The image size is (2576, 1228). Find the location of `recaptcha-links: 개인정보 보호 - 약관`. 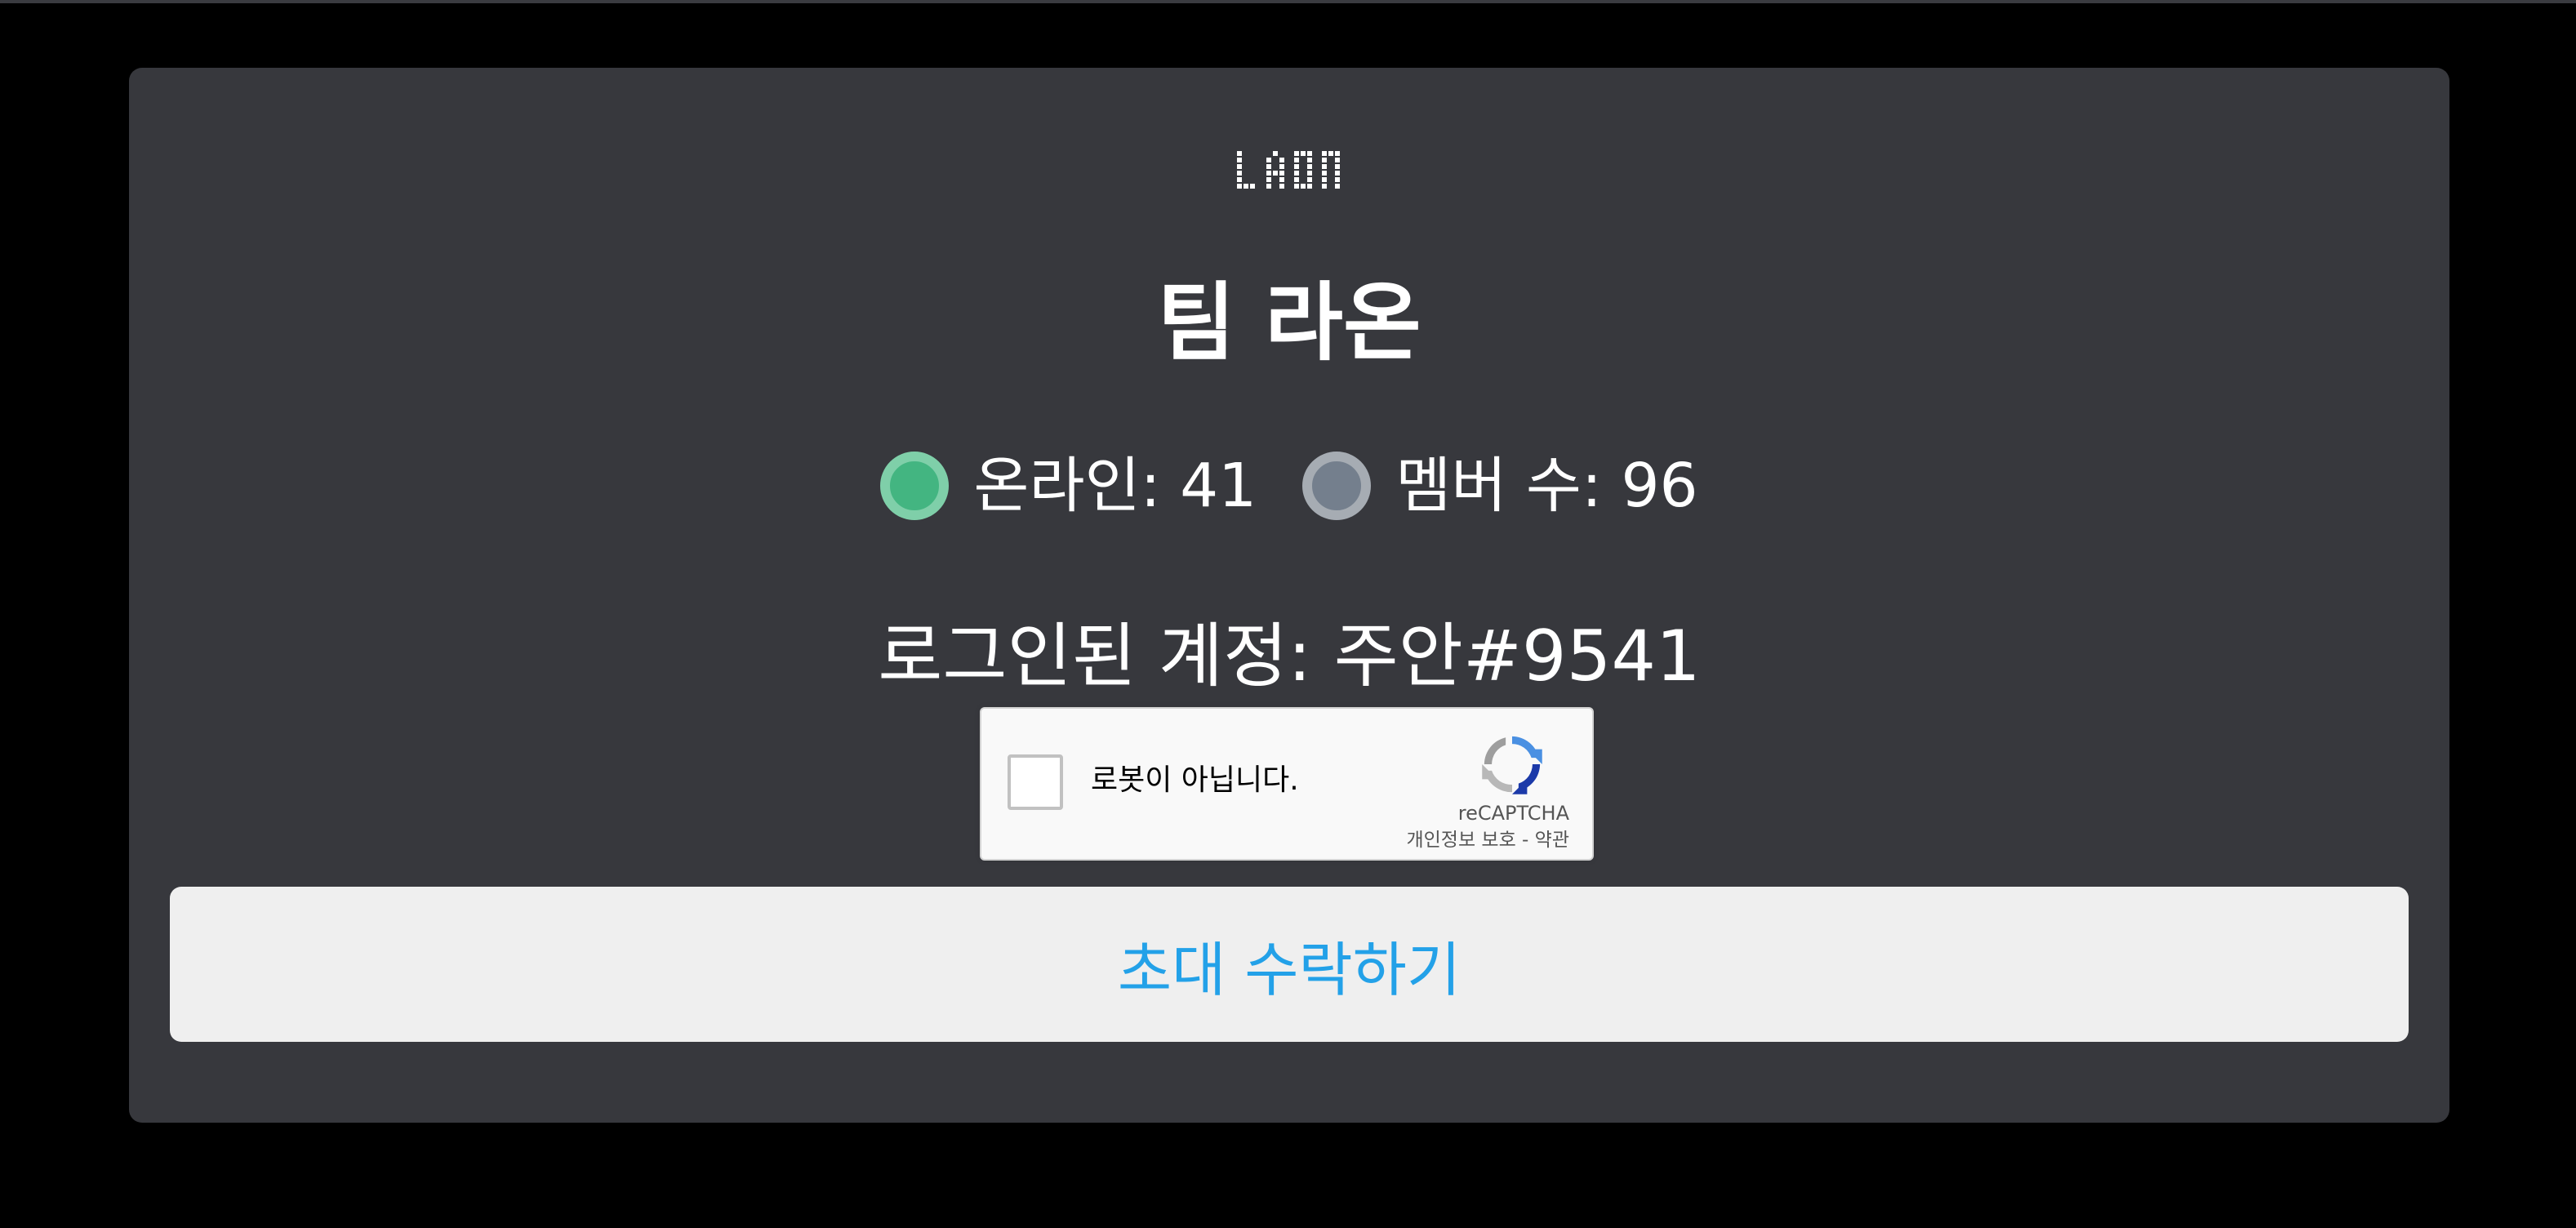

recaptcha-links: 개인정보 보호 - 약관 is located at coordinates (1487, 841).